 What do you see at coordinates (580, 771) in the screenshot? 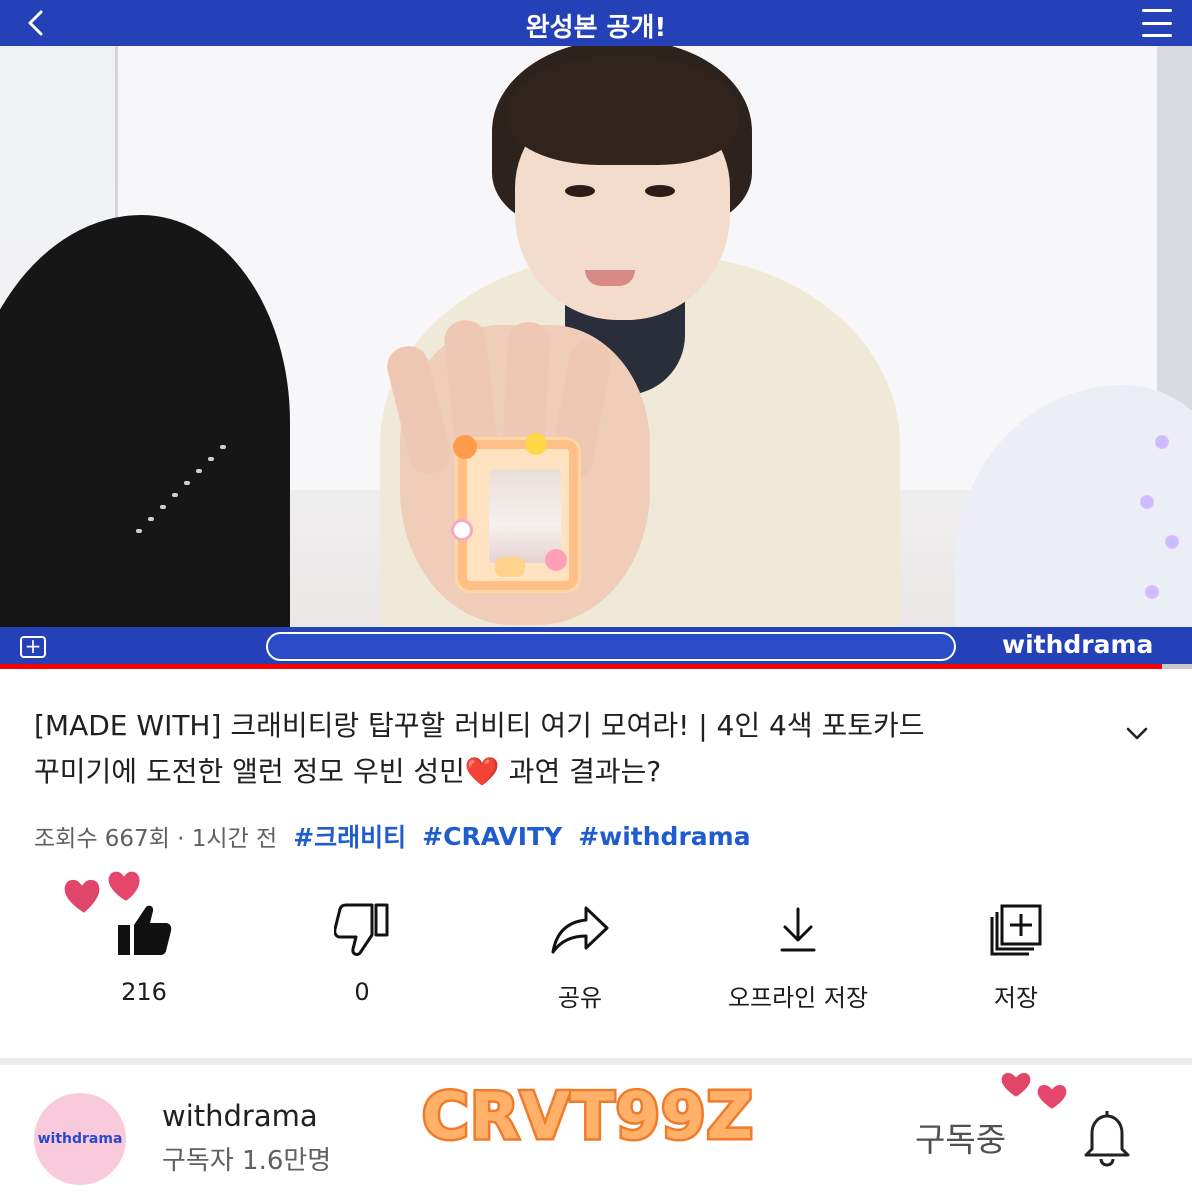
I see `video-title-ending: 과연 결과는?` at bounding box center [580, 771].